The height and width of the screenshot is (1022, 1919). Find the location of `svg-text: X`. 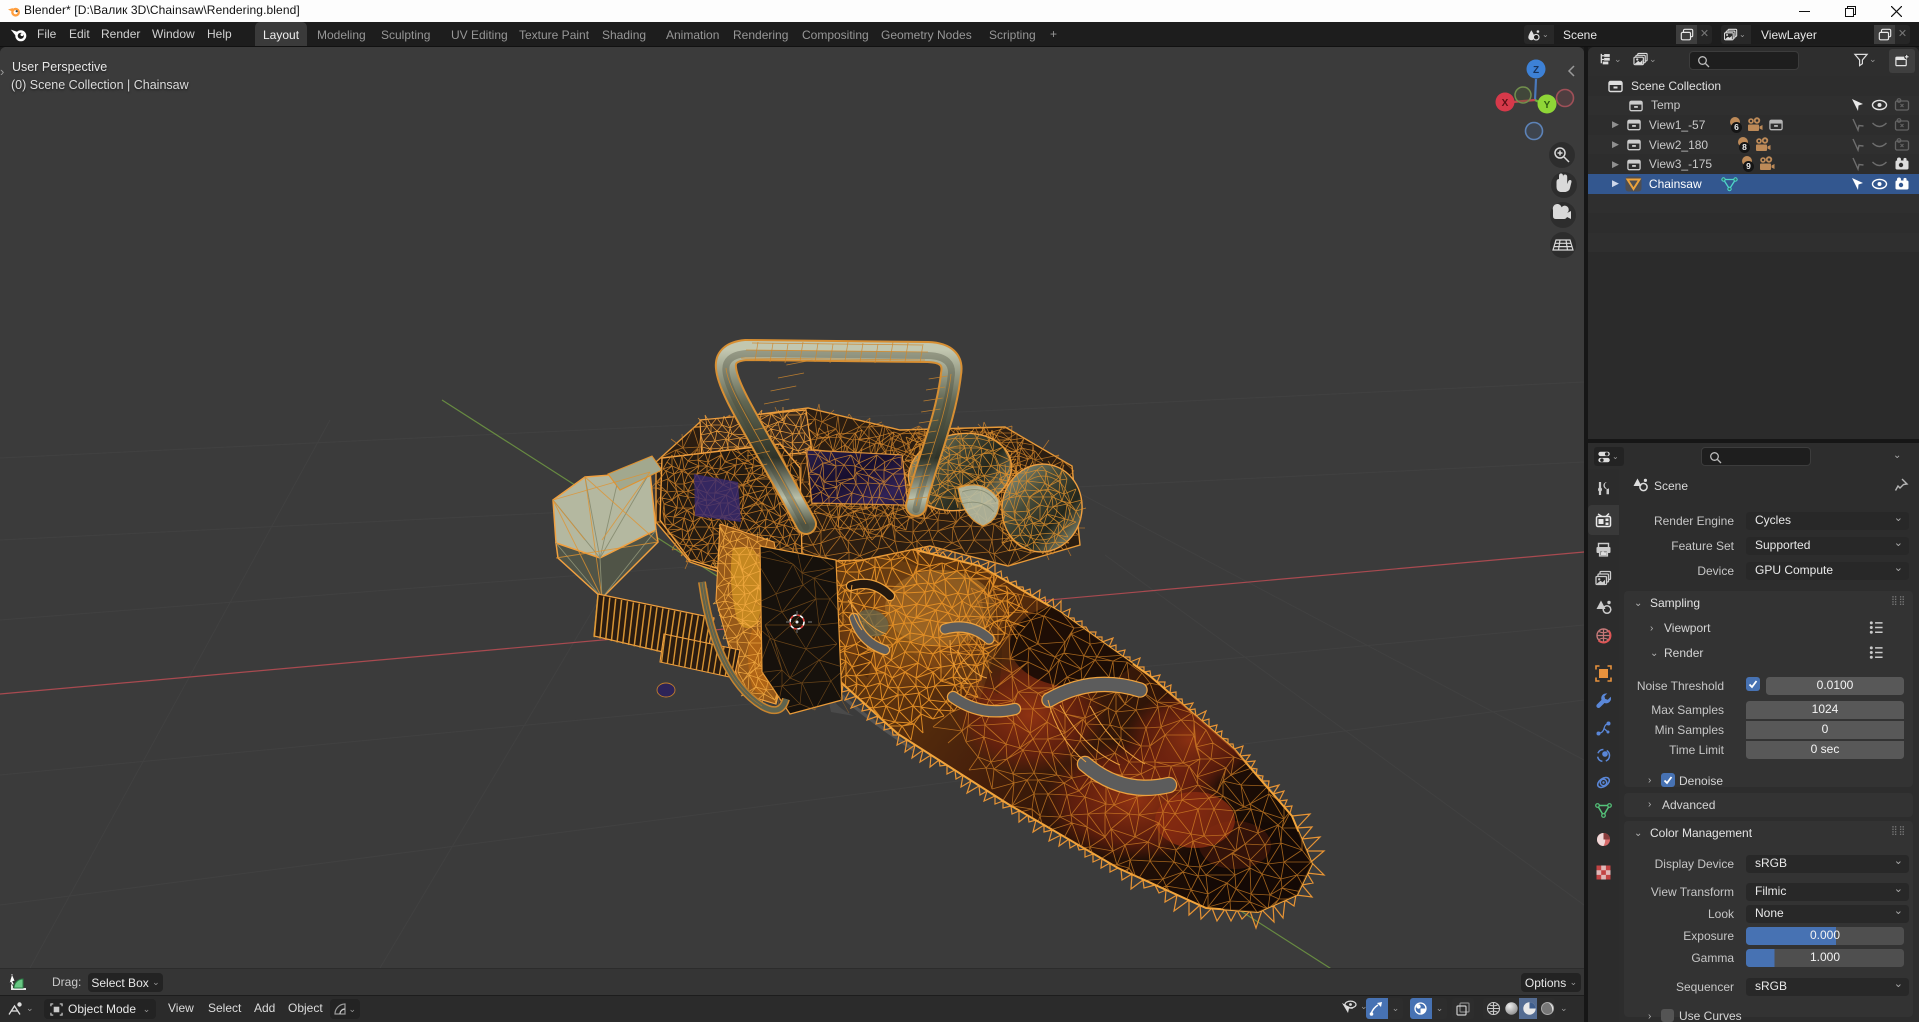

svg-text: X is located at coordinates (1505, 103).